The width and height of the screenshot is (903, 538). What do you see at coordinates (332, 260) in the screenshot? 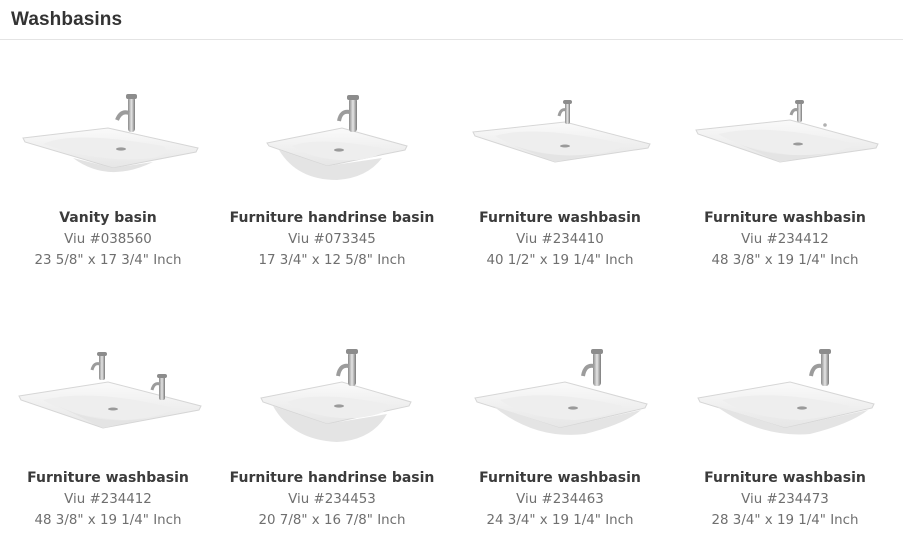
I see `product-dimensions: 17 3/4" x 12 5/8" Inch` at bounding box center [332, 260].